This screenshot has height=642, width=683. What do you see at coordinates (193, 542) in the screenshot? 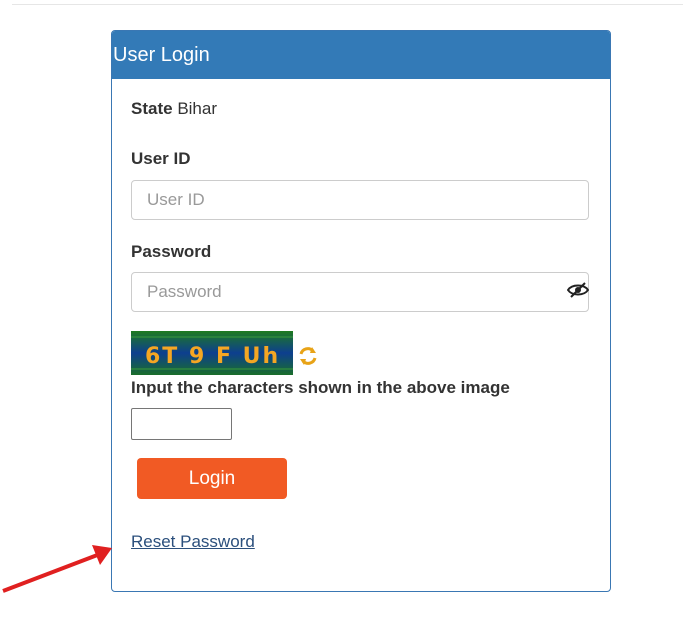
I see `reset-password-link: Reset Password` at bounding box center [193, 542].